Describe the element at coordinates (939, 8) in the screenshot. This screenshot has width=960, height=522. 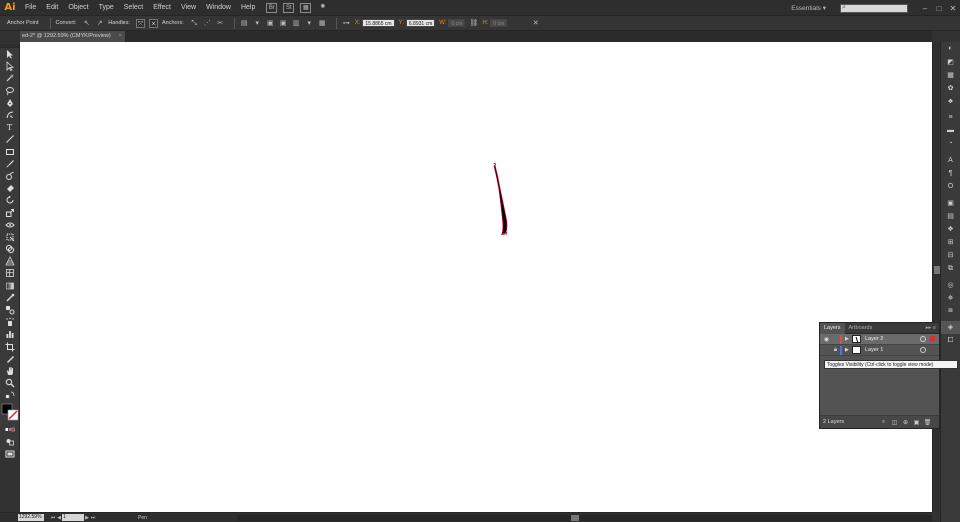
I see `maximize-button: □` at that location.